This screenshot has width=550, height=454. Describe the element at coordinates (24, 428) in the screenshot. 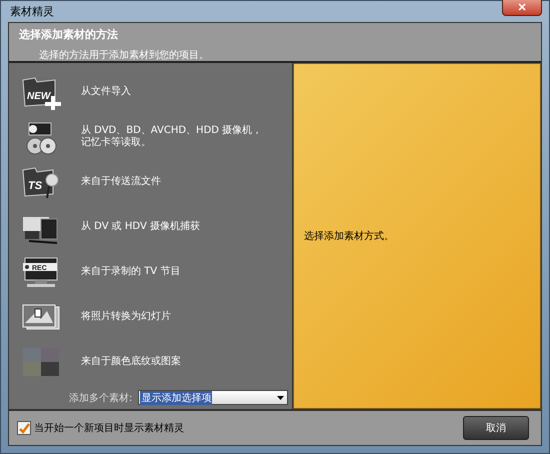

I see `checkbox` at that location.